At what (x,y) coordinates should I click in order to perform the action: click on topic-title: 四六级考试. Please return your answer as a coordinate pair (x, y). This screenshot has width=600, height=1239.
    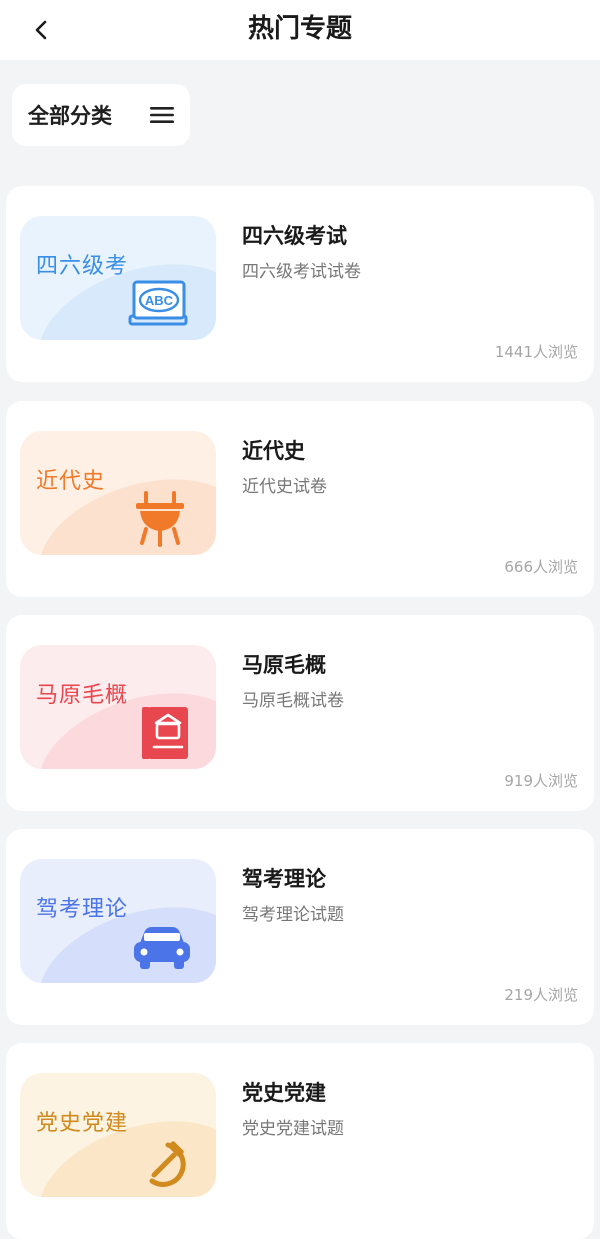
    Looking at the image, I should click on (294, 236).